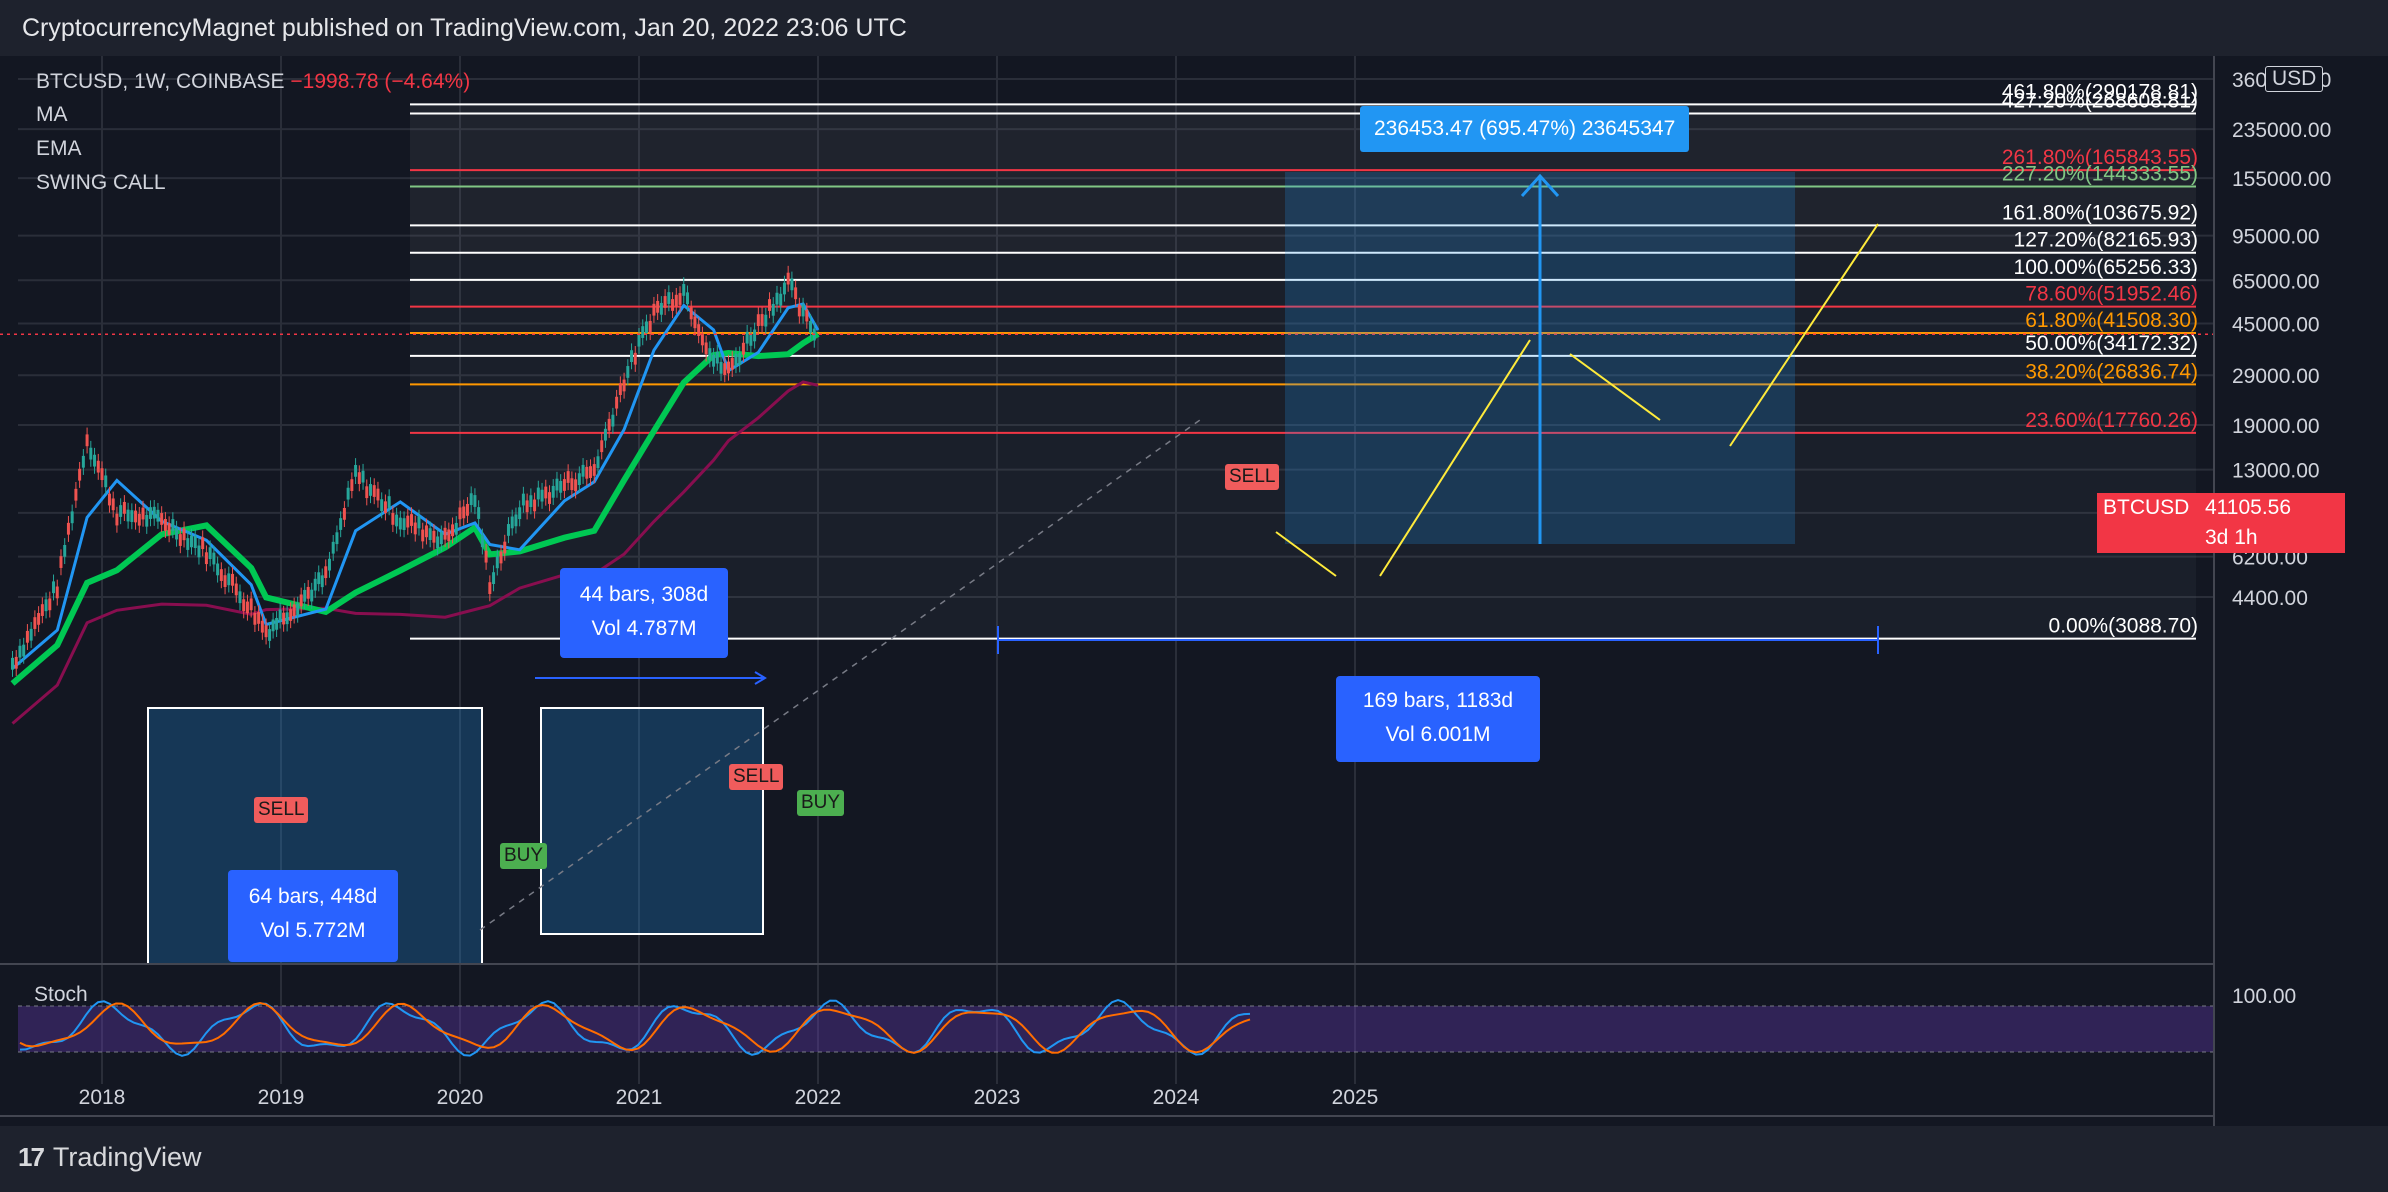  Describe the element at coordinates (644, 594) in the screenshot. I see `range2-bars: 44 bars, 308d` at that location.